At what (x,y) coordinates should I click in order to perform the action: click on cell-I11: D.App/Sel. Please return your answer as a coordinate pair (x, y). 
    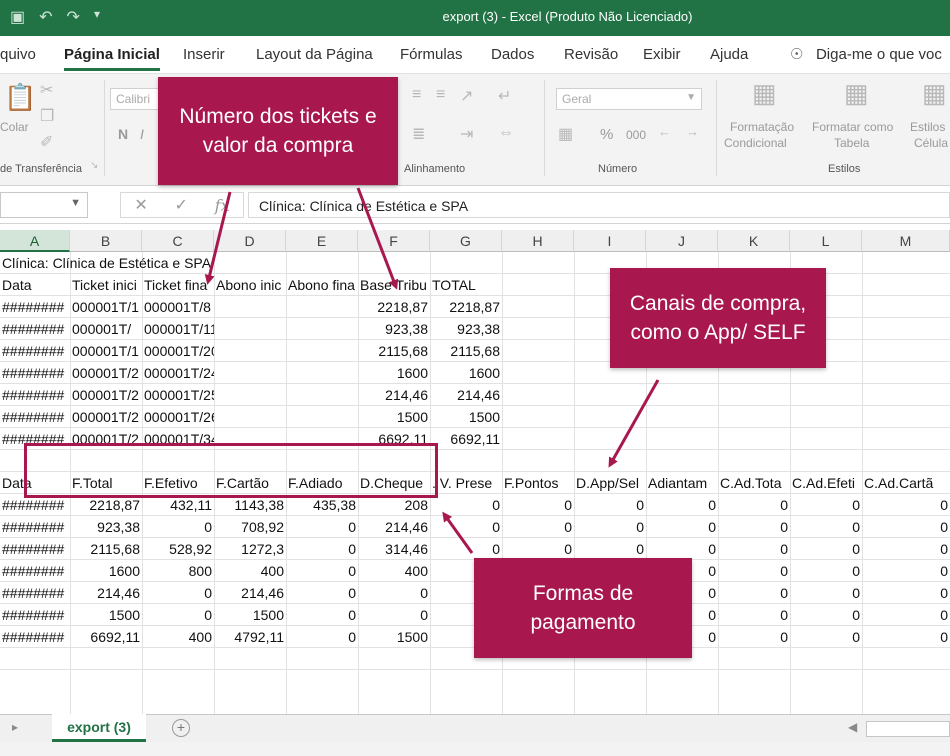
    Looking at the image, I should click on (610, 483).